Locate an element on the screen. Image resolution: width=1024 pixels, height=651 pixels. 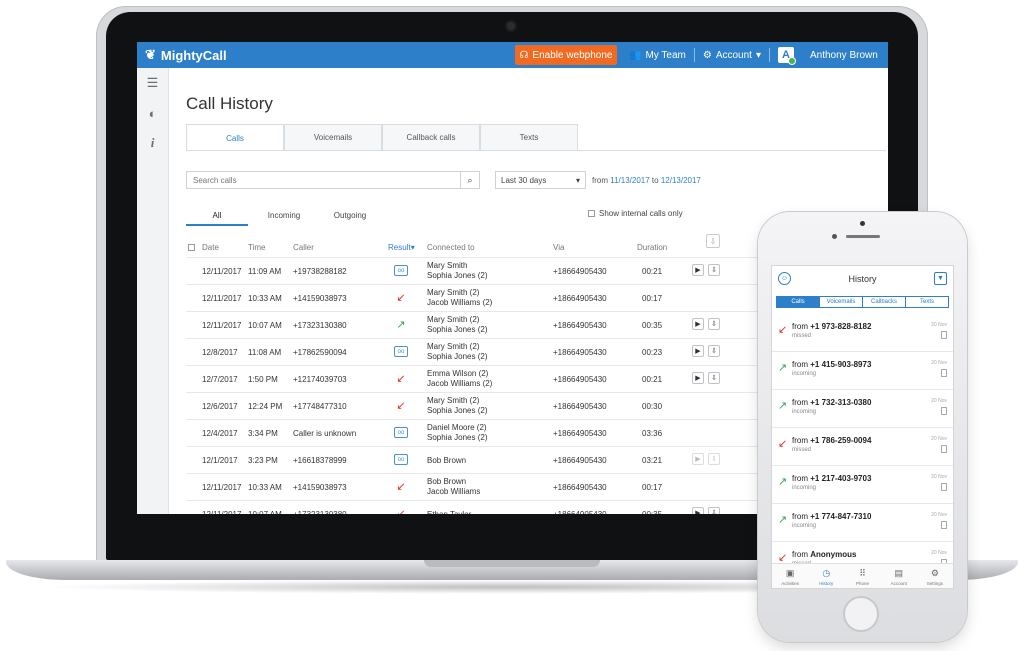
list-item: ↗ from +1 732-313-0380 incoming 20 Nov is located at coordinates (862, 409).